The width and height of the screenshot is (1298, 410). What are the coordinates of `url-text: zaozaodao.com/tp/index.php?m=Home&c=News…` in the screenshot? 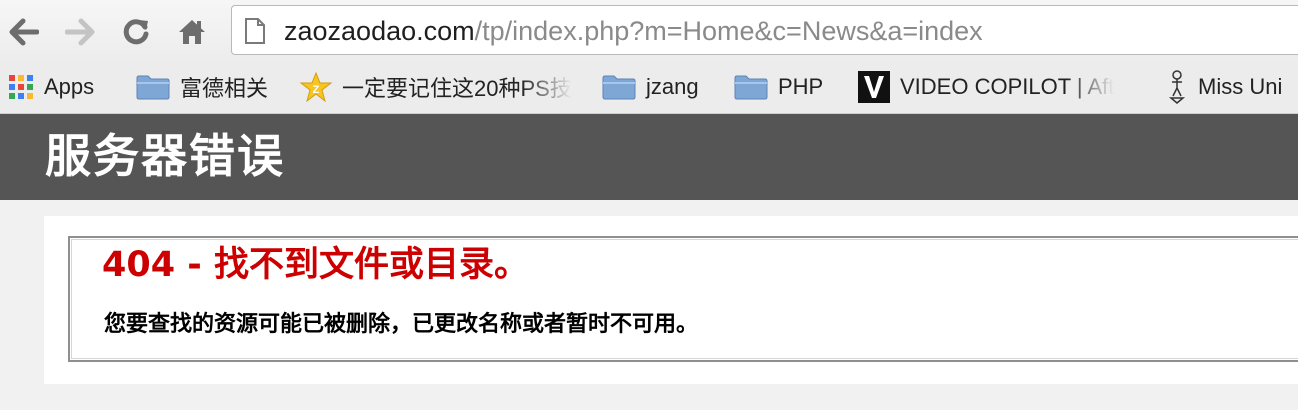 It's located at (633, 31).